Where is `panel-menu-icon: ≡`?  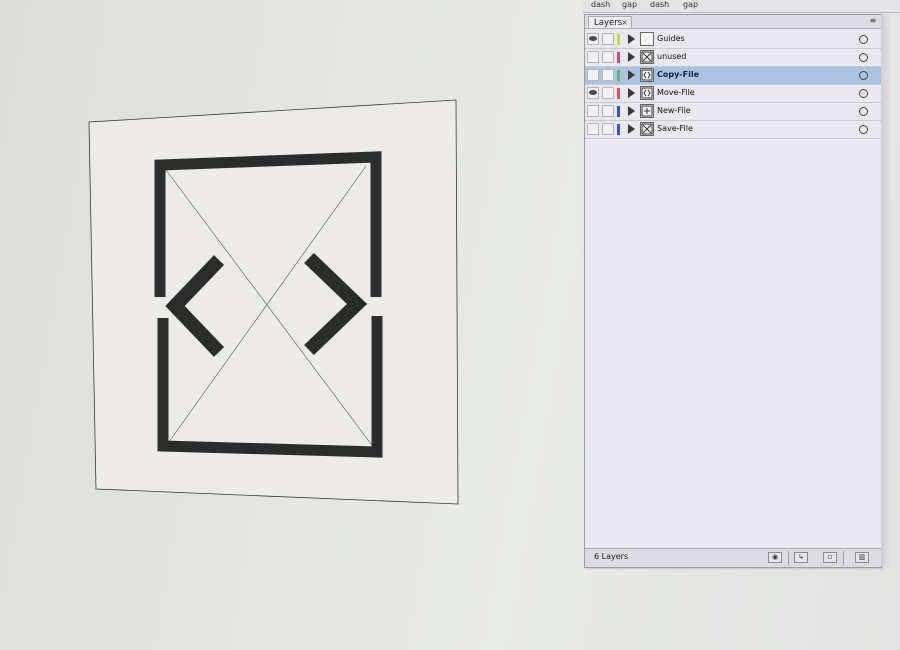
panel-menu-icon: ≡ is located at coordinates (873, 21).